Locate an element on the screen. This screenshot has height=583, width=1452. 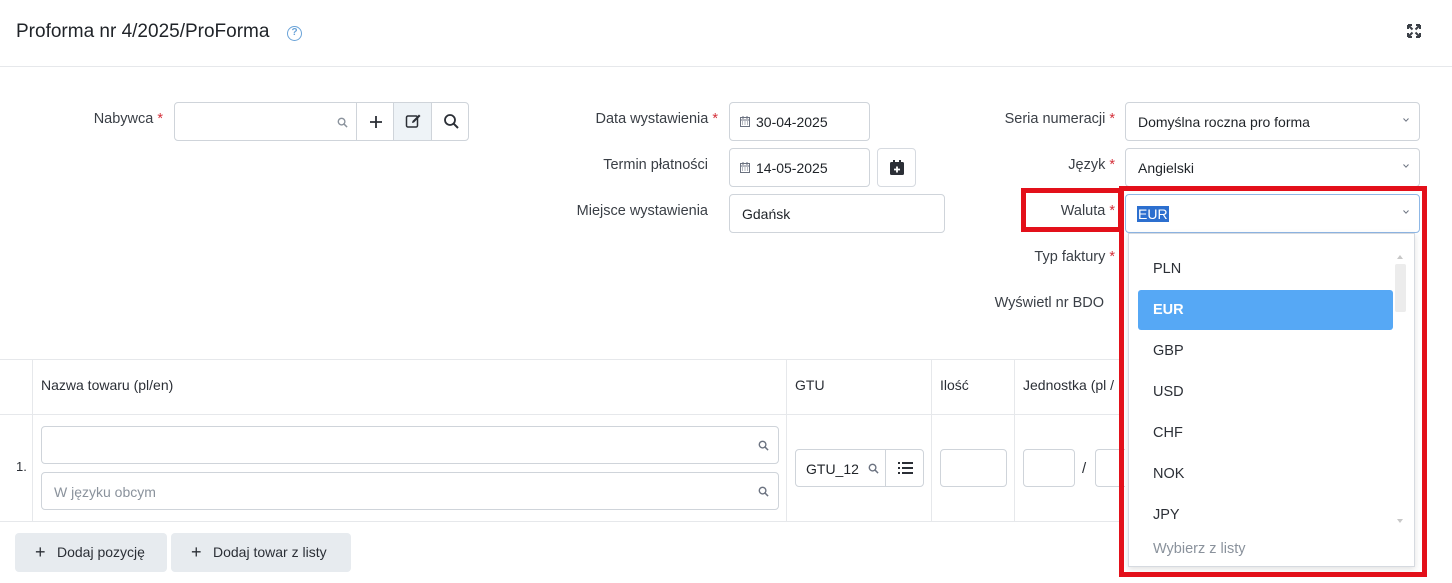
column-header-unit: Jednostka (pl / is located at coordinates (1069, 385).